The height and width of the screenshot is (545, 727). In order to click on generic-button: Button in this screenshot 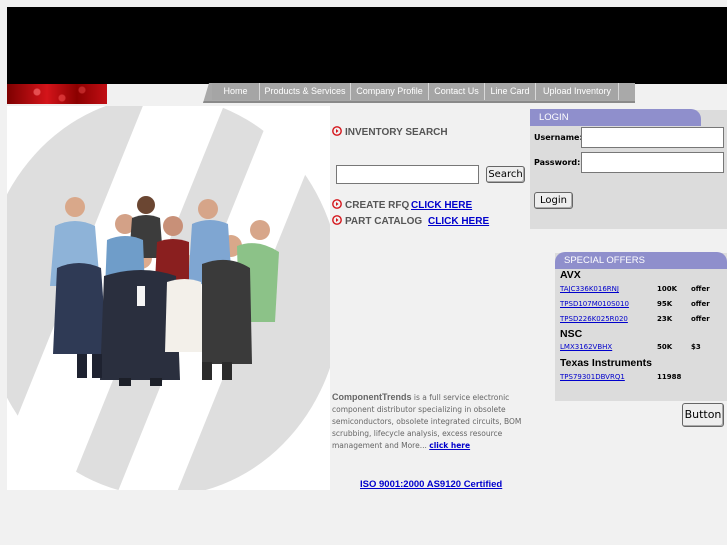, I will do `click(703, 415)`.